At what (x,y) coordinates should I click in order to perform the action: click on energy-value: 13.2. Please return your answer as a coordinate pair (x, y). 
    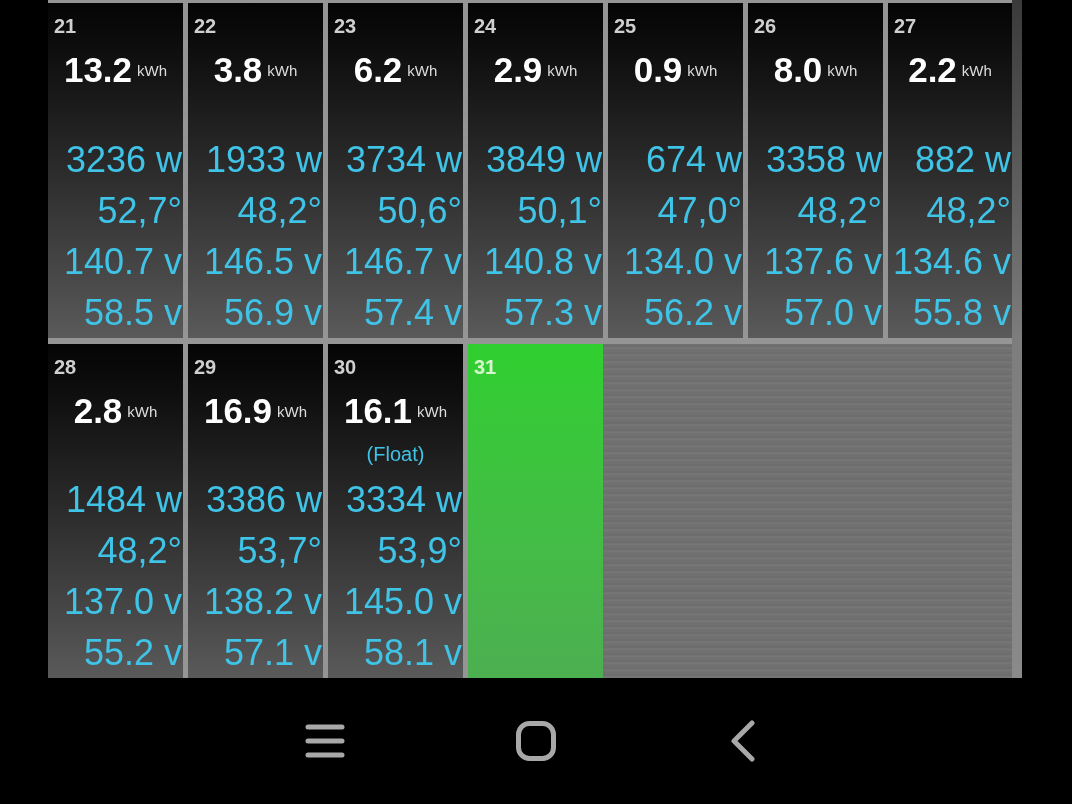
    Looking at the image, I should click on (98, 69).